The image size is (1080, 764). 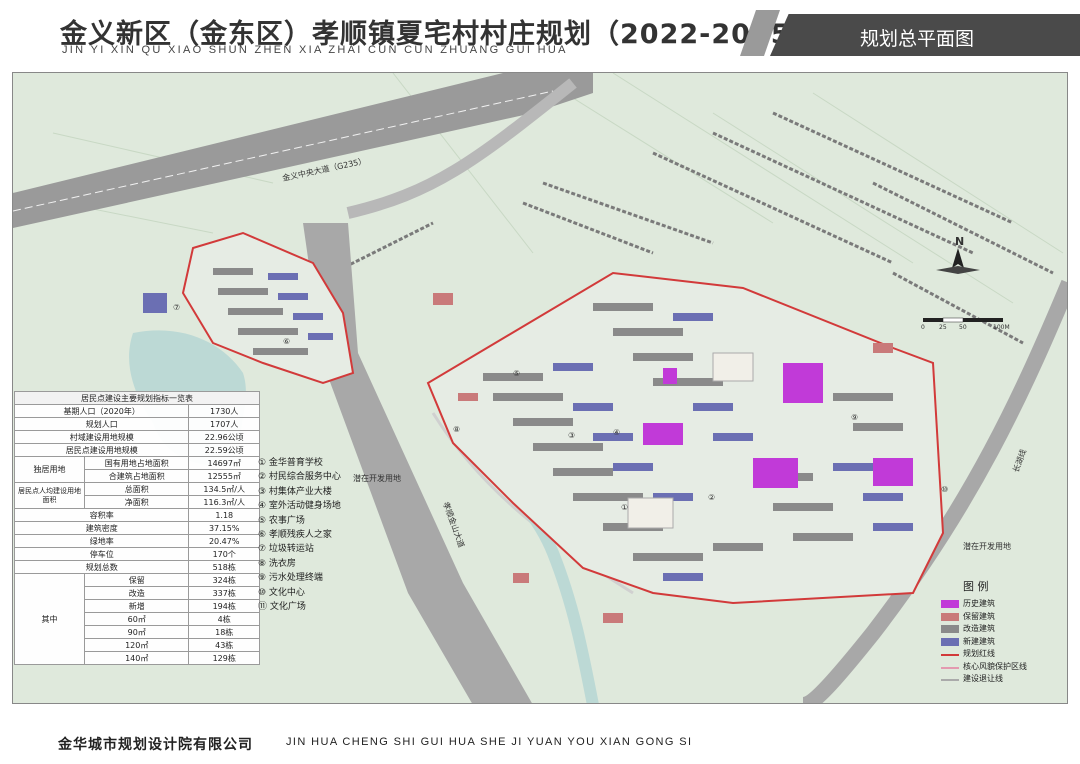 I want to click on table-row: 规划总数 518栋, so click(x=136, y=567).